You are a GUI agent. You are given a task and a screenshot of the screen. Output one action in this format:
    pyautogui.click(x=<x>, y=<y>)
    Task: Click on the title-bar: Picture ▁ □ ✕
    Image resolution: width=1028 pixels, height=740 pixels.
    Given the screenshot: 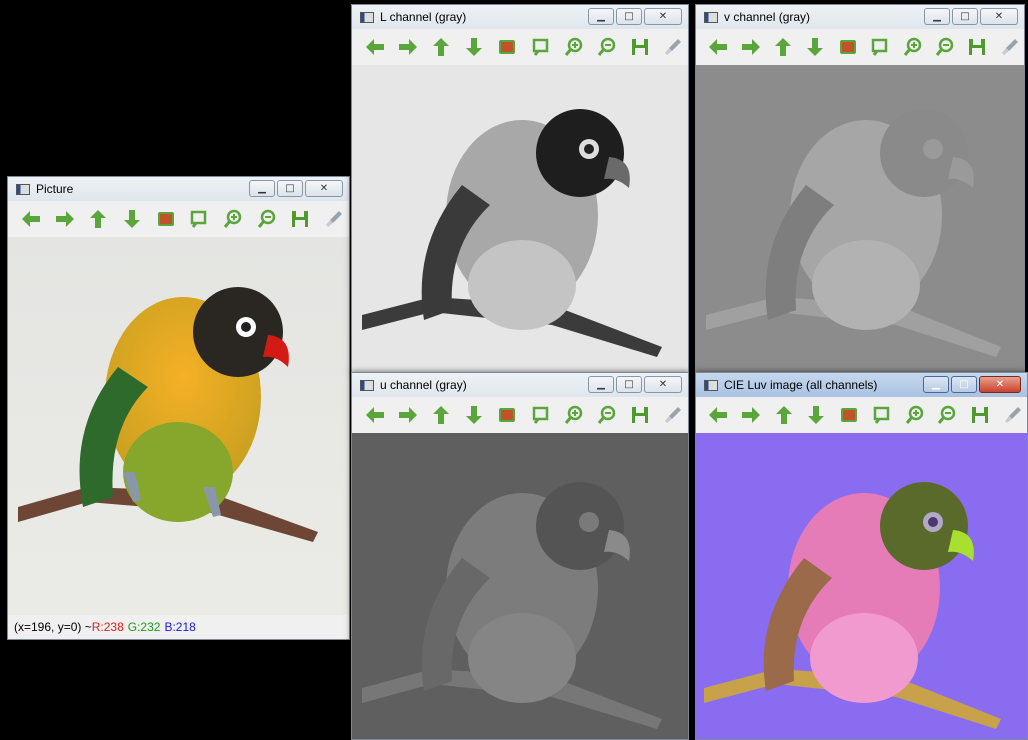 What is the action you would take?
    pyautogui.click(x=178, y=189)
    